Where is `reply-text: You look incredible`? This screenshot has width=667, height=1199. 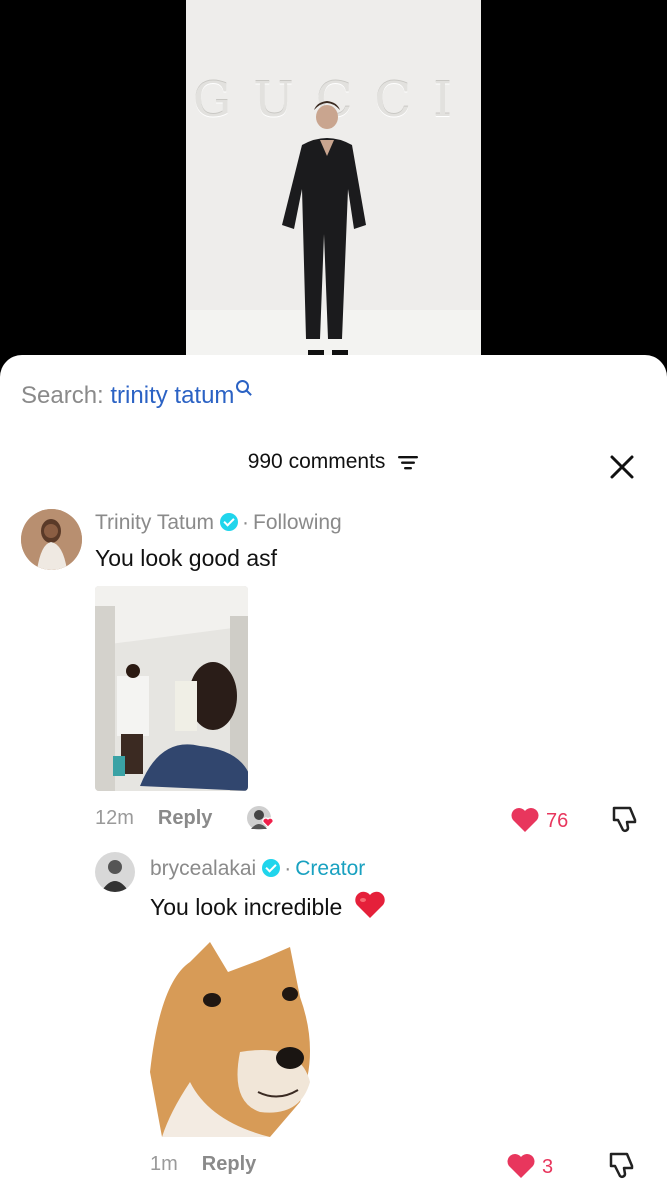
reply-text: You look incredible is located at coordinates (267, 906).